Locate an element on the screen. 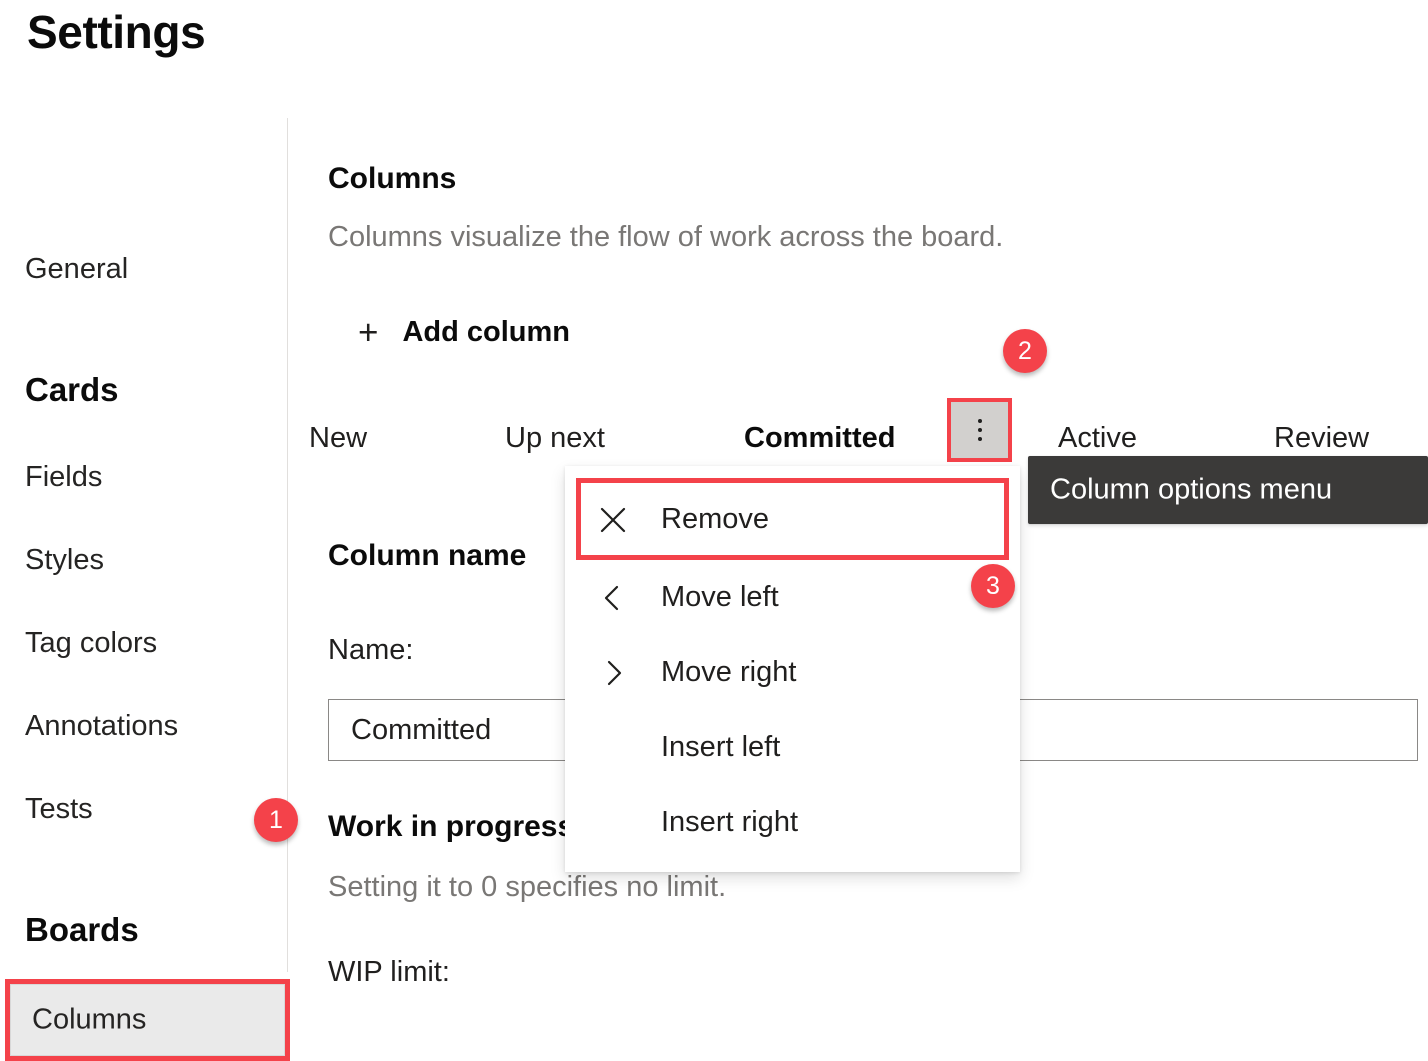 The height and width of the screenshot is (1061, 1428). callout-box-column-options is located at coordinates (979, 430).